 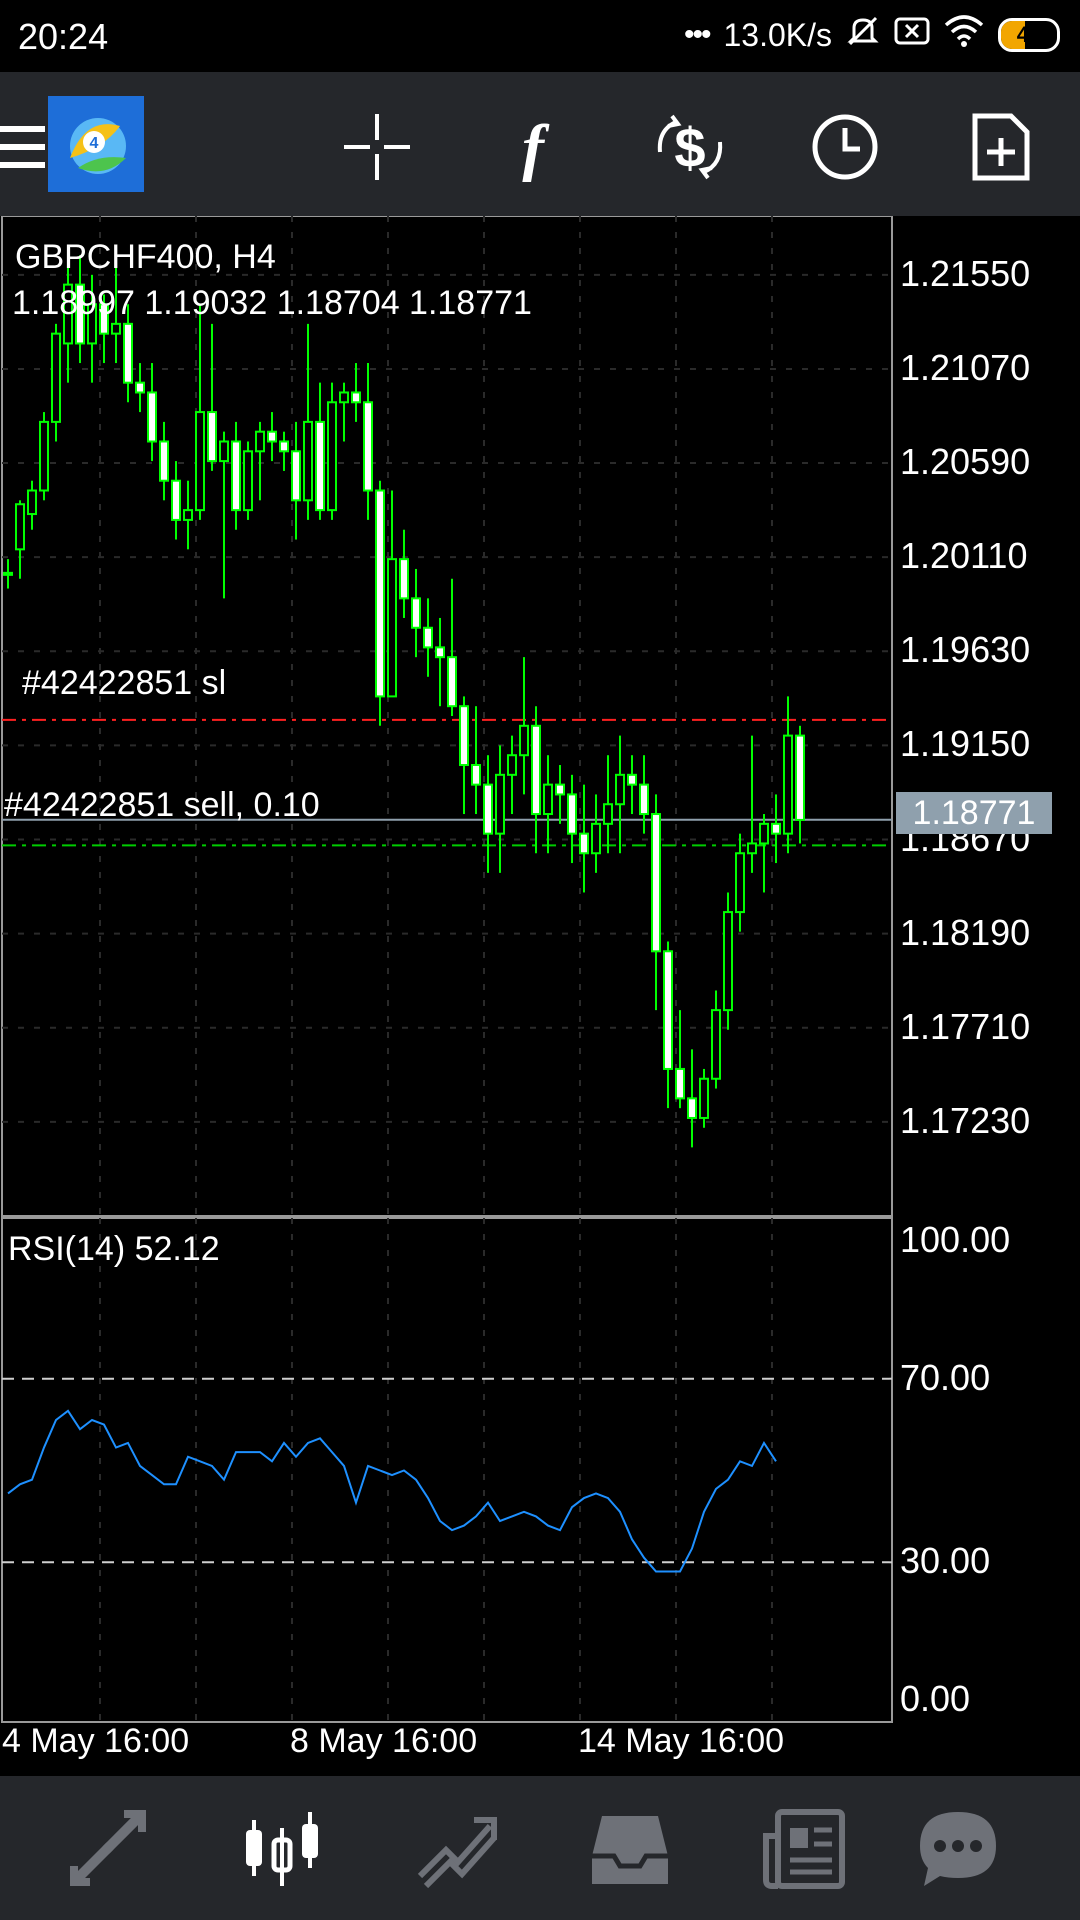 What do you see at coordinates (945, 1377) in the screenshot?
I see `rsi-tick-label: 70.00` at bounding box center [945, 1377].